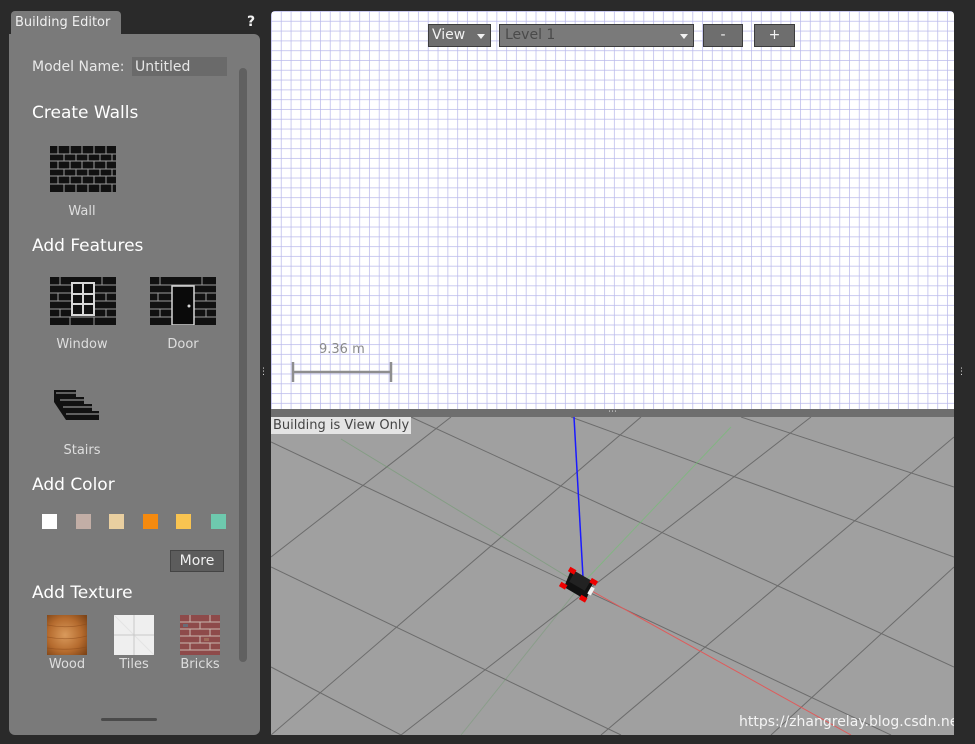  What do you see at coordinates (596, 35) in the screenshot?
I see `level-dropdown: Level 1` at bounding box center [596, 35].